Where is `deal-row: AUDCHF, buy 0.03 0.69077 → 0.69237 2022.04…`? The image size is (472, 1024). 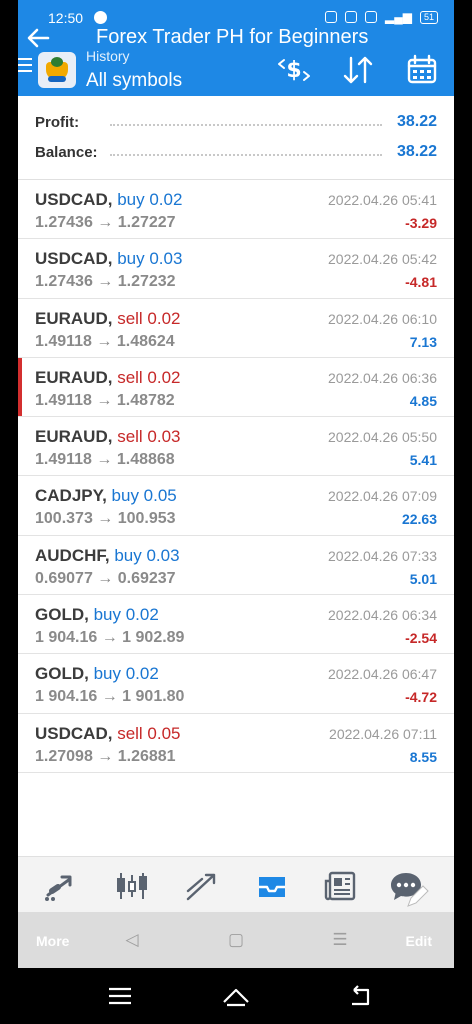 deal-row: AUDCHF, buy 0.03 0.69077 → 0.69237 2022.04… is located at coordinates (236, 566).